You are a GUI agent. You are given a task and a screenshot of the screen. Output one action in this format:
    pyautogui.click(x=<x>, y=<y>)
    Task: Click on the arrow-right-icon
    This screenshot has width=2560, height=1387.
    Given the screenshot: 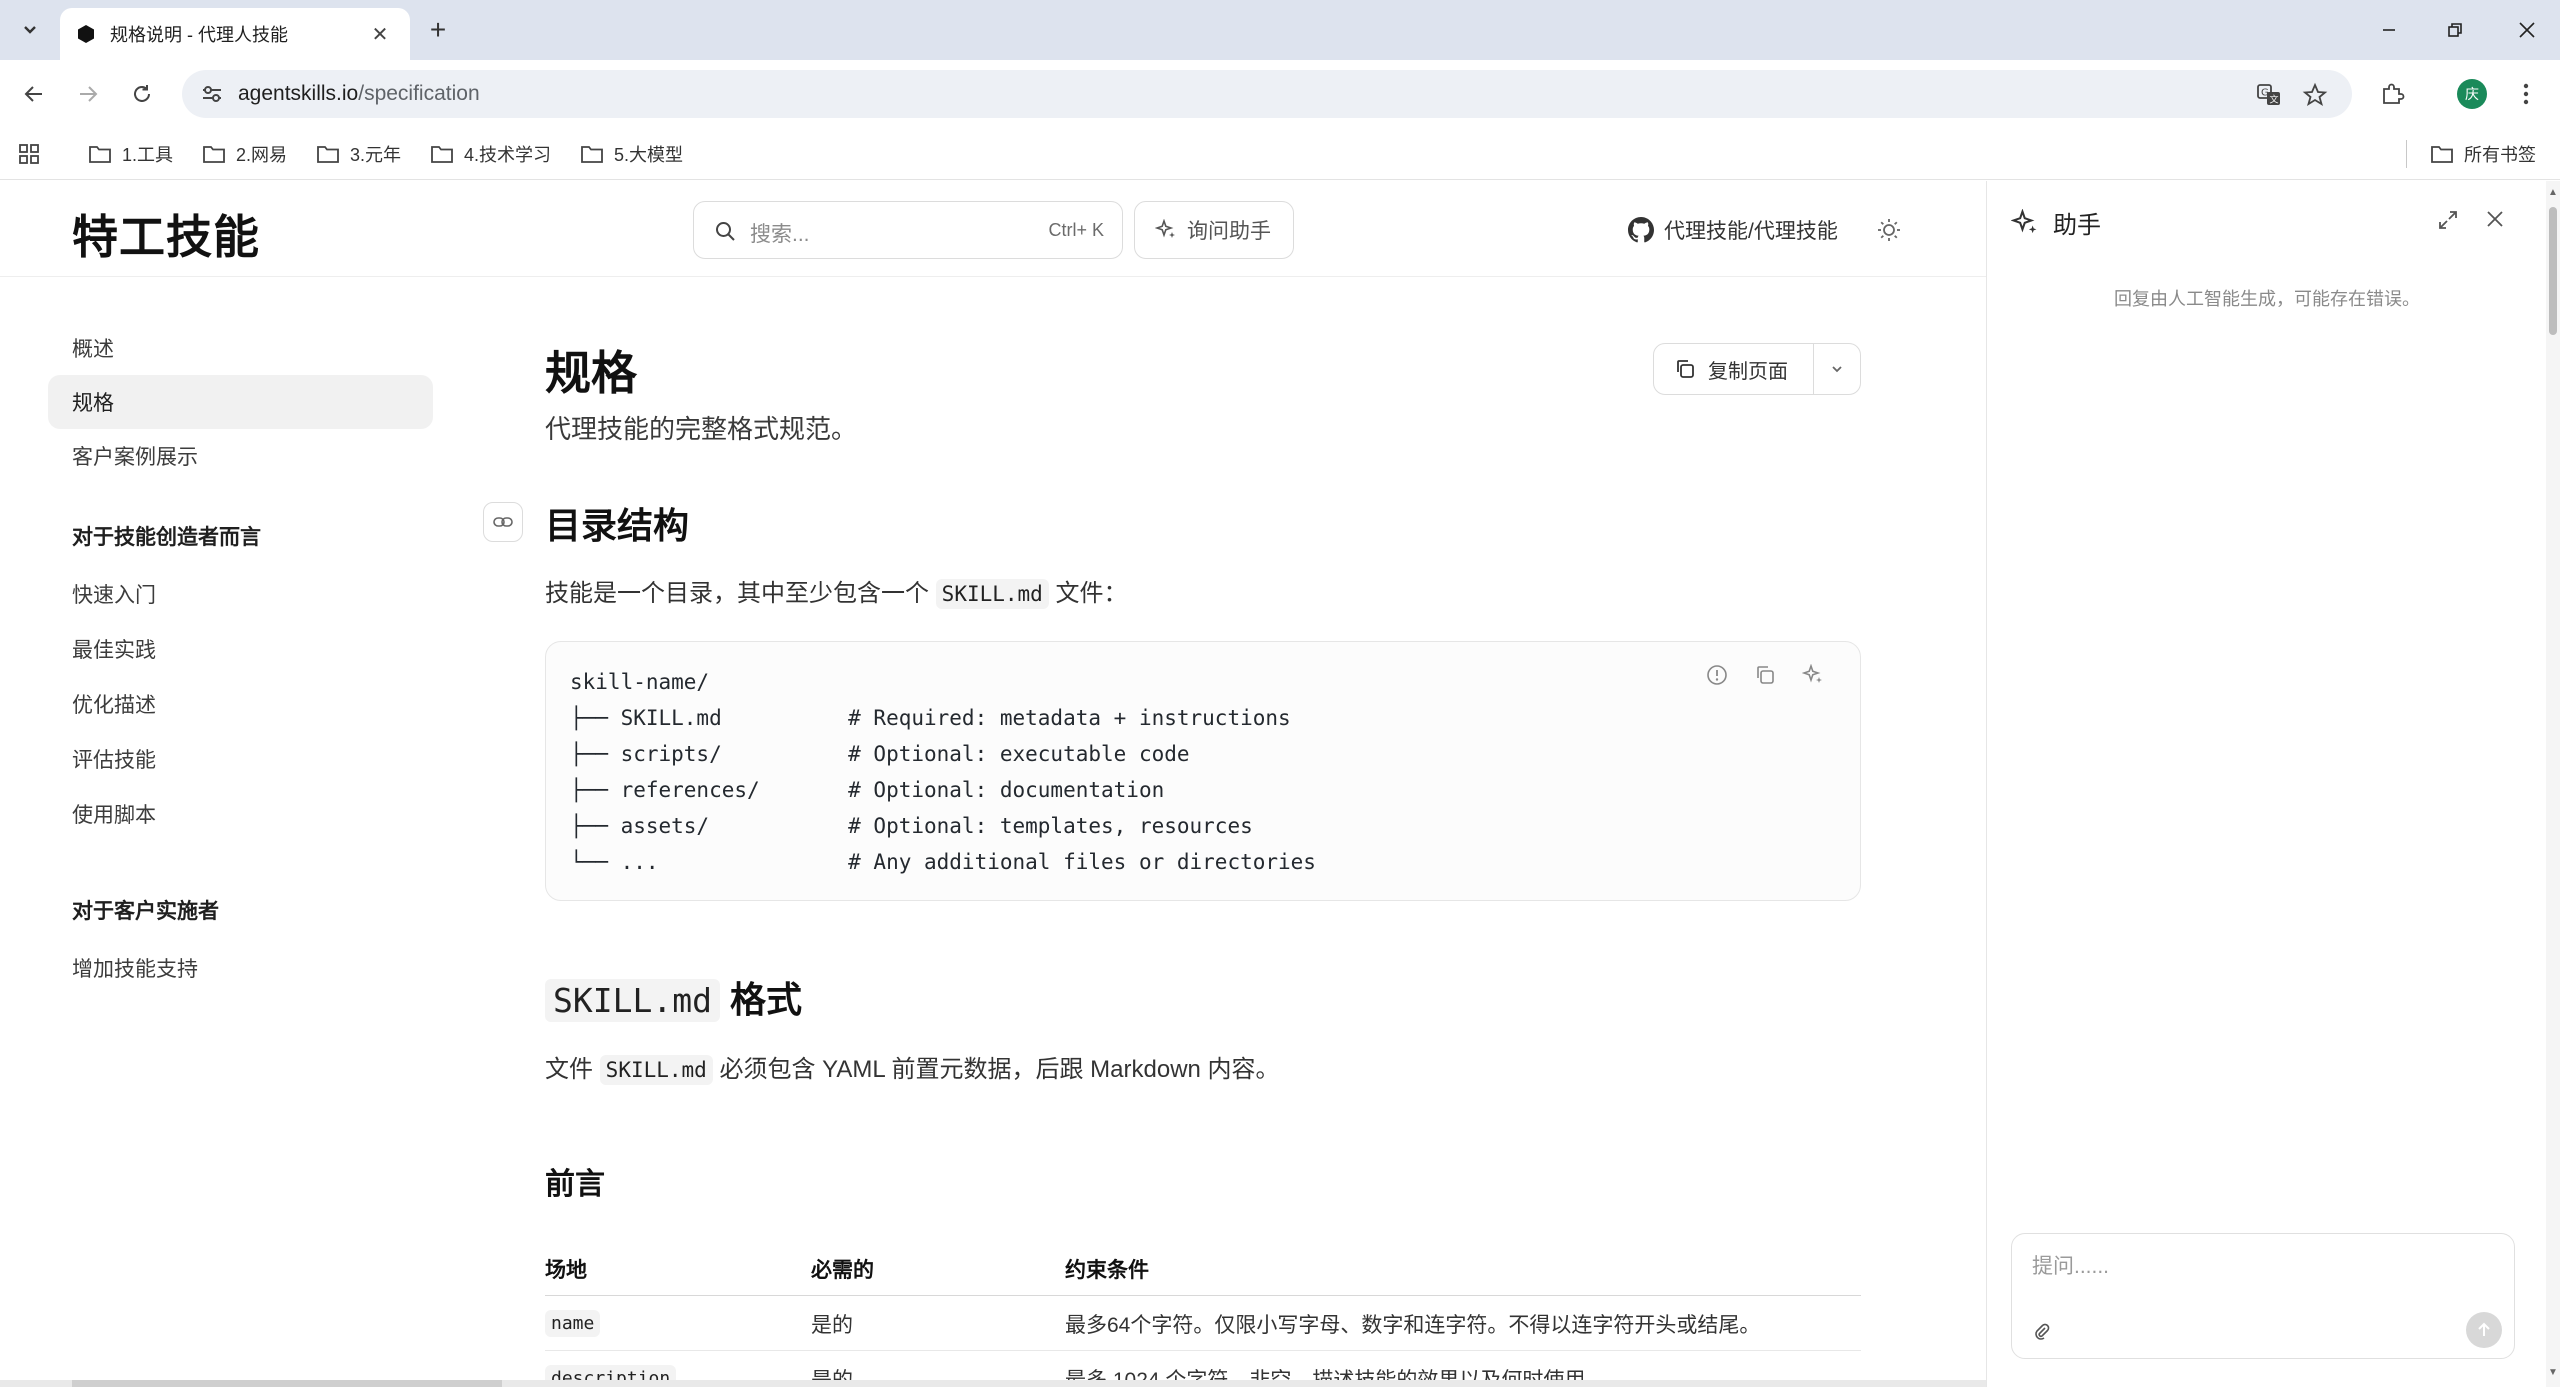 What is the action you would take?
    pyautogui.click(x=89, y=94)
    